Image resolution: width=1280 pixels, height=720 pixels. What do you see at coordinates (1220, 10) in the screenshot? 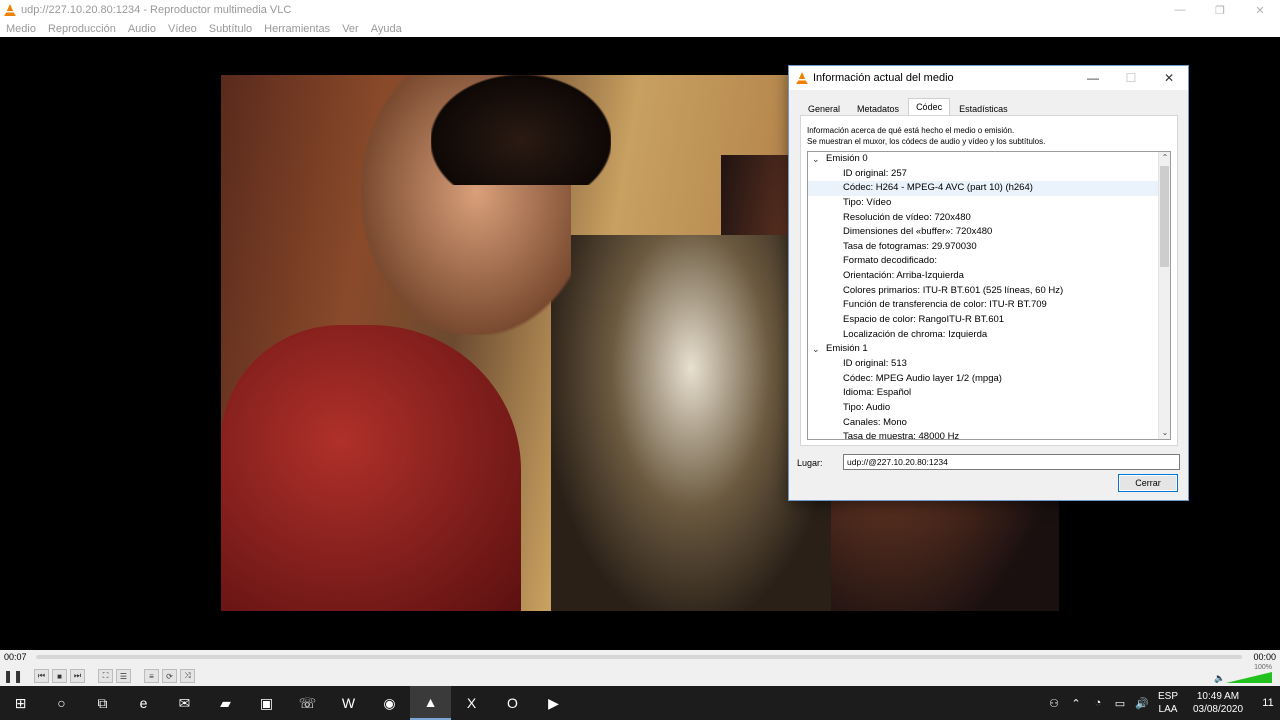
I see `maximize-button: ❐` at bounding box center [1220, 10].